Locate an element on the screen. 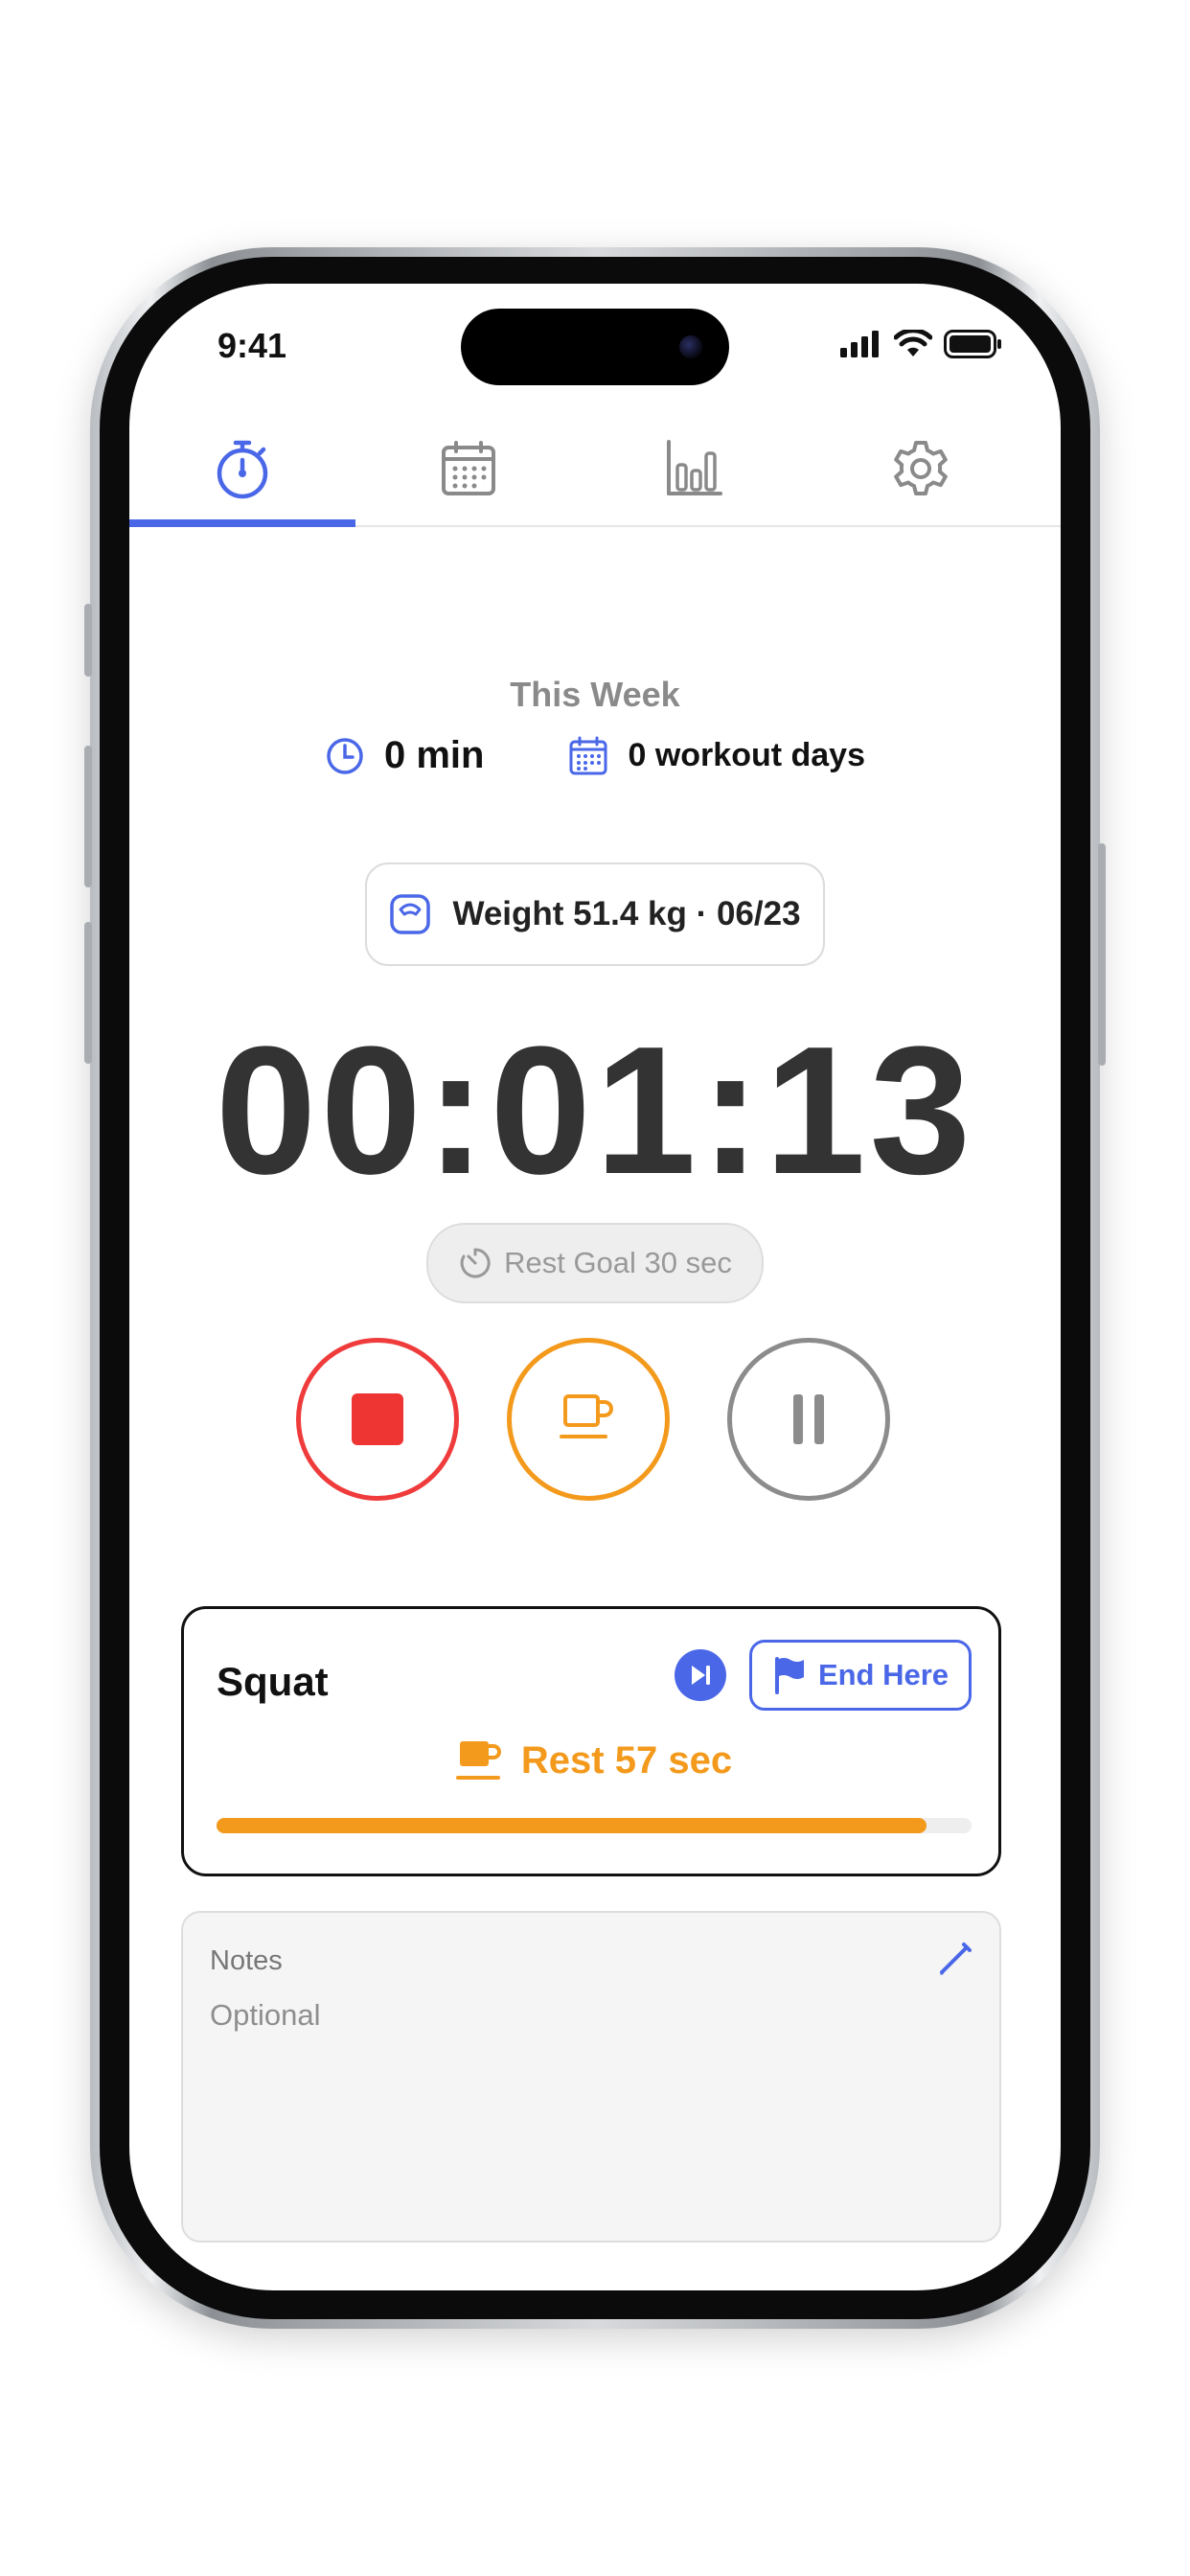 Image resolution: width=1190 pixels, height=2576 pixels. notes-box: Notes is located at coordinates (591, 2076).